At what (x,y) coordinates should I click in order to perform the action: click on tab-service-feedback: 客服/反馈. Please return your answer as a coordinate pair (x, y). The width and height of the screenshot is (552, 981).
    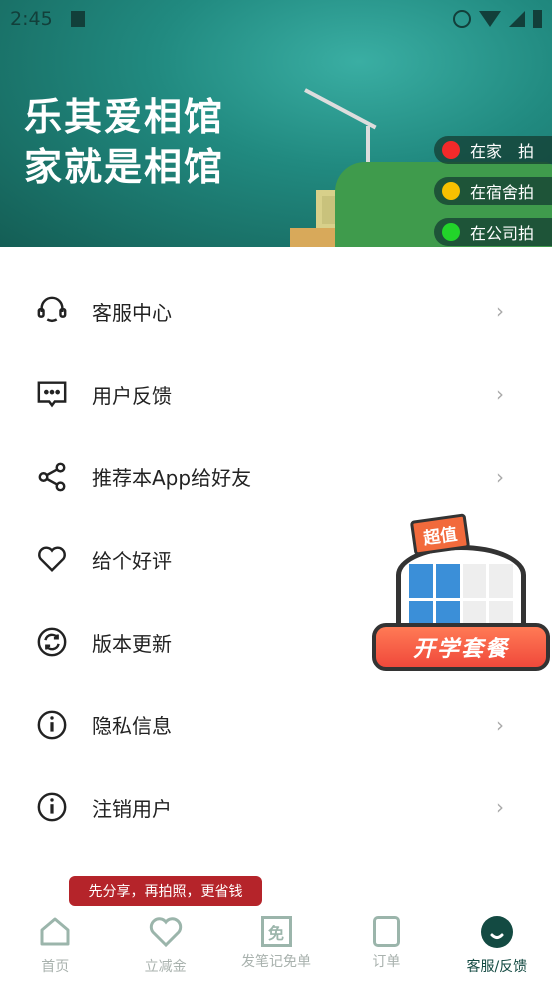
    Looking at the image, I should click on (497, 943).